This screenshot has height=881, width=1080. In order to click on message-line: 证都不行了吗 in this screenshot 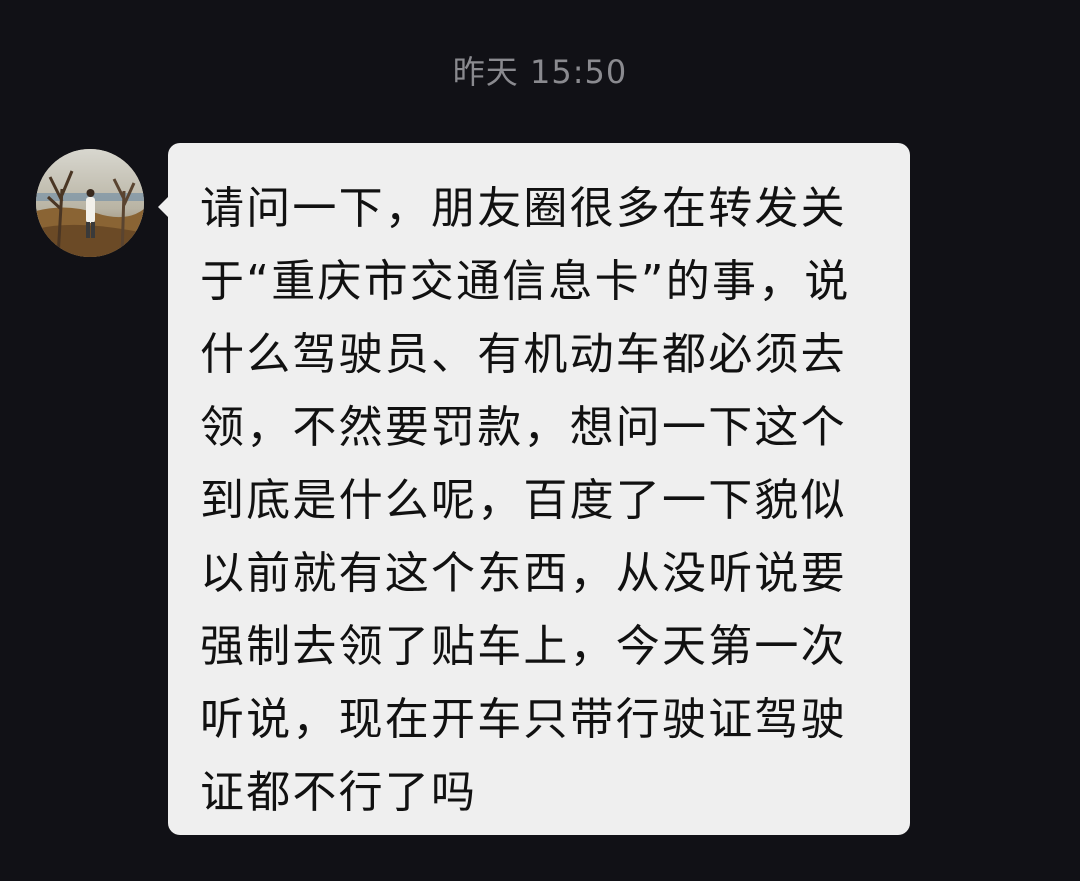, I will do `click(339, 792)`.